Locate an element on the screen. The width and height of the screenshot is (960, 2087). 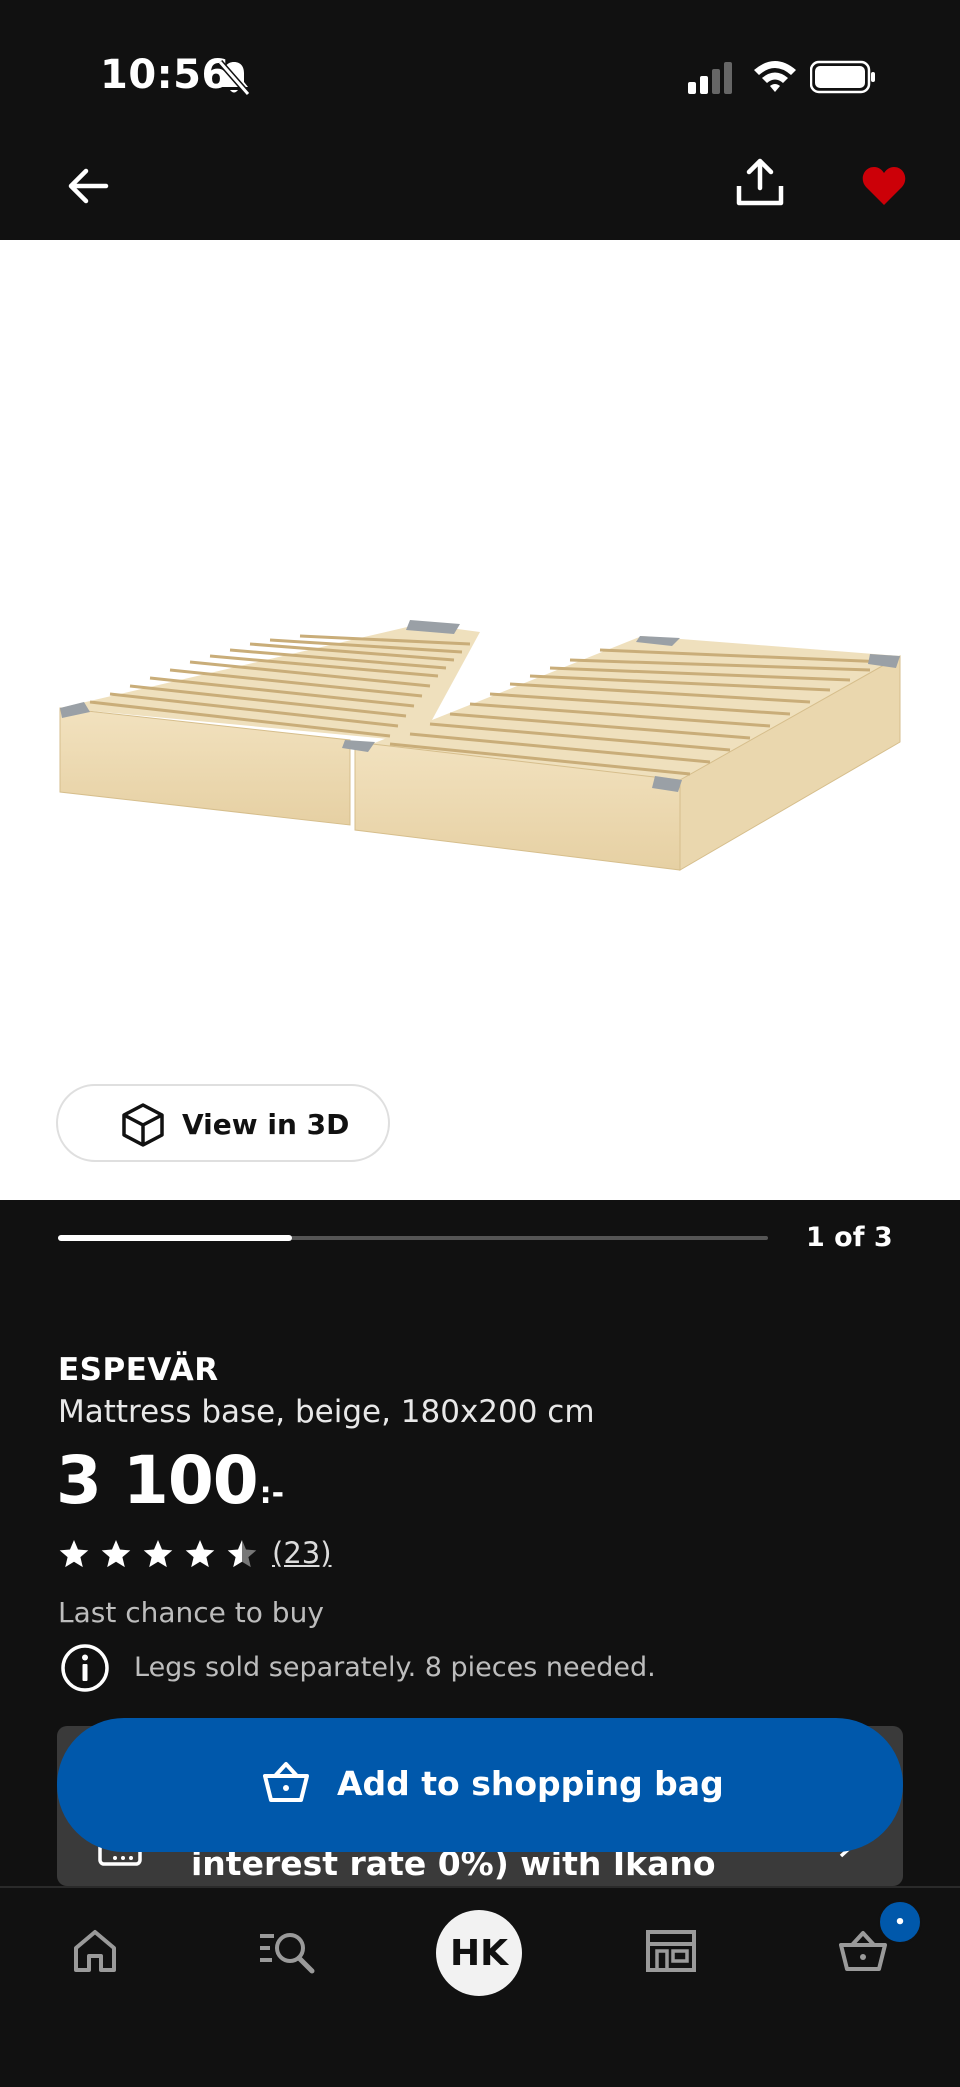
product-description: Mattress base, beige, 180x200 cm is located at coordinates (326, 1412).